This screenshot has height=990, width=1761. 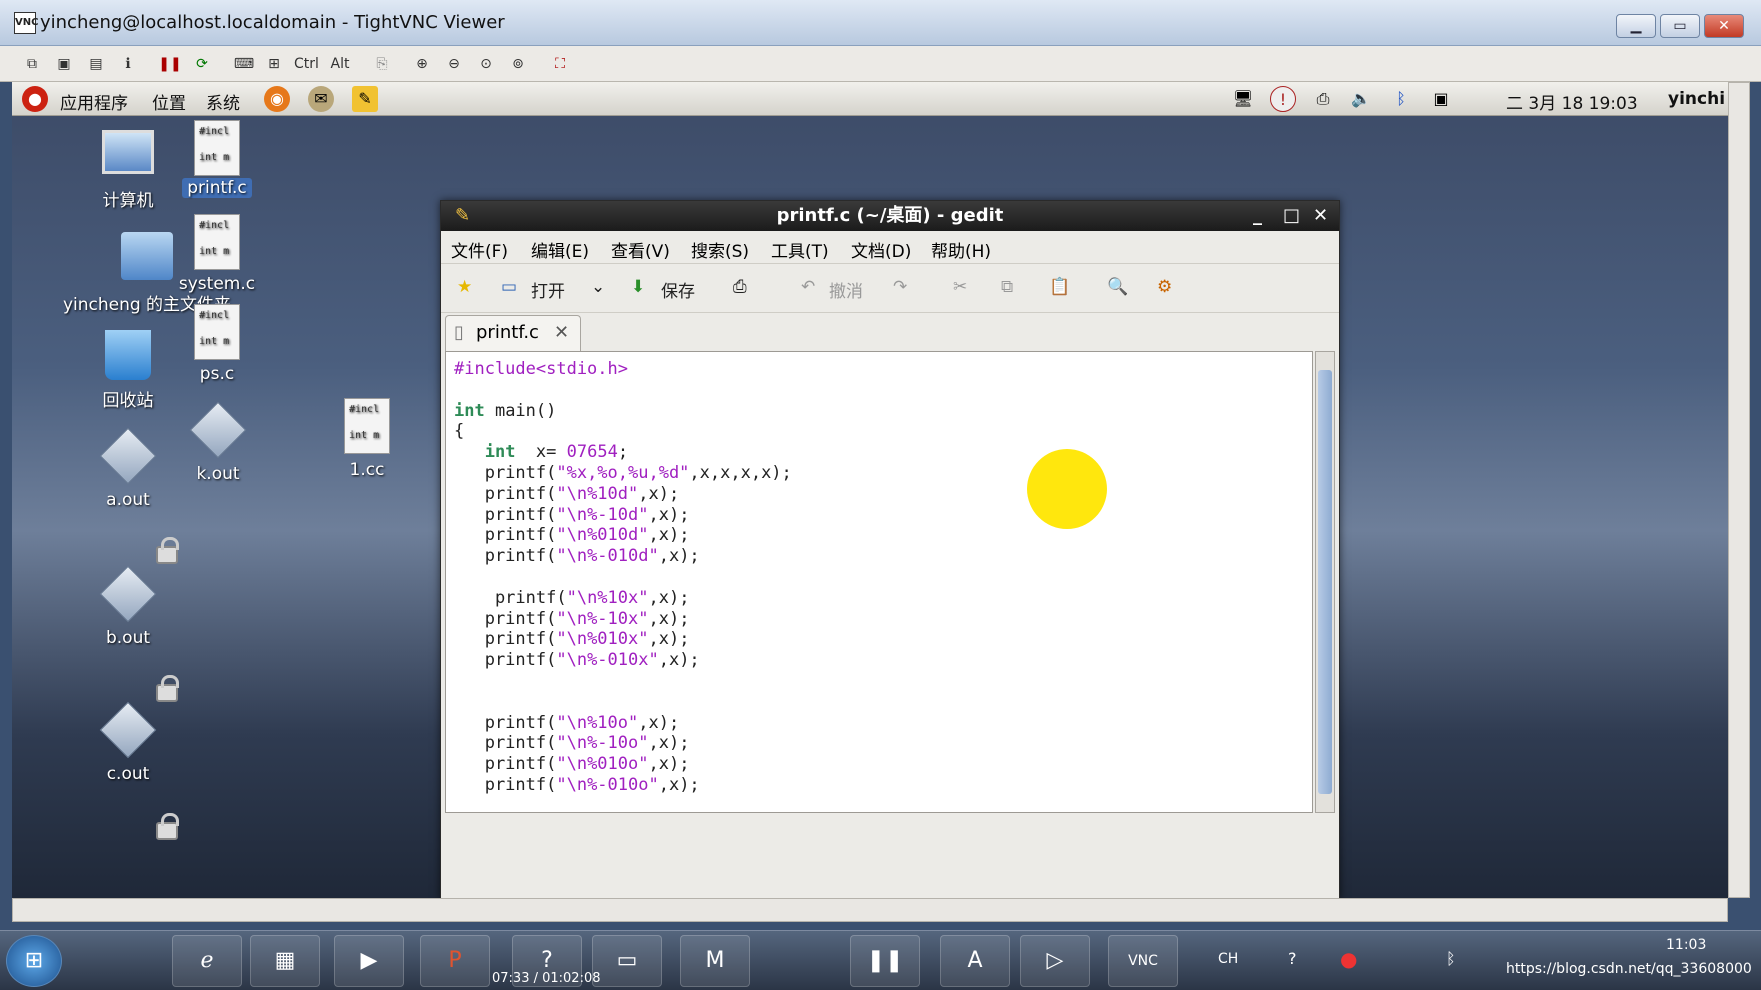 What do you see at coordinates (678, 289) in the screenshot?
I see `save-button: 保存` at bounding box center [678, 289].